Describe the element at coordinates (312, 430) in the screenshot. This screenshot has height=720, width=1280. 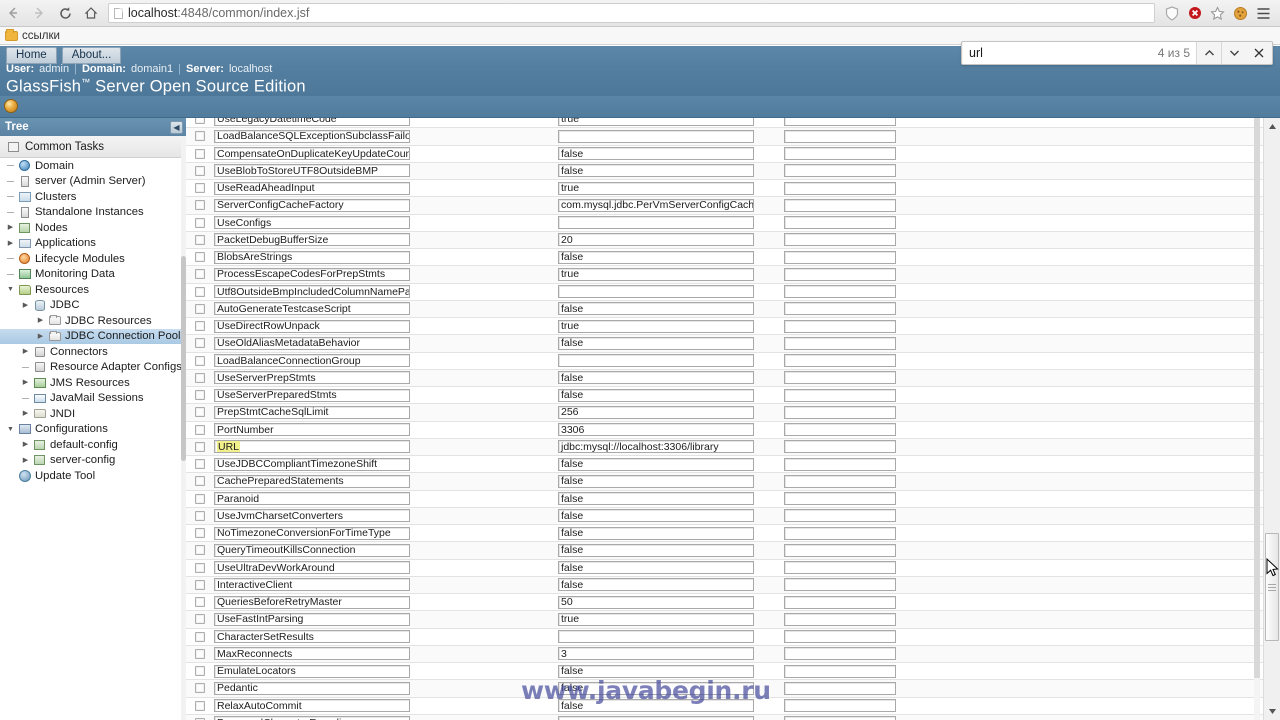
I see `property-name-input: PortNumber` at that location.